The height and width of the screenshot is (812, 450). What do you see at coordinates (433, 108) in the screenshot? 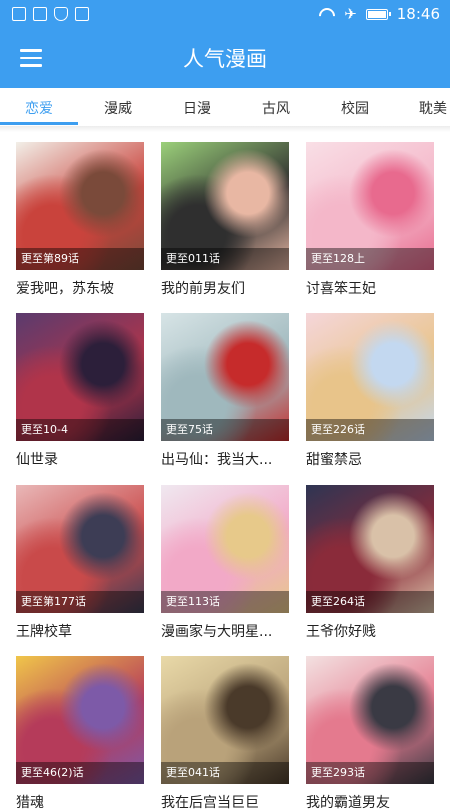
I see `tab-bl: 耽美` at bounding box center [433, 108].